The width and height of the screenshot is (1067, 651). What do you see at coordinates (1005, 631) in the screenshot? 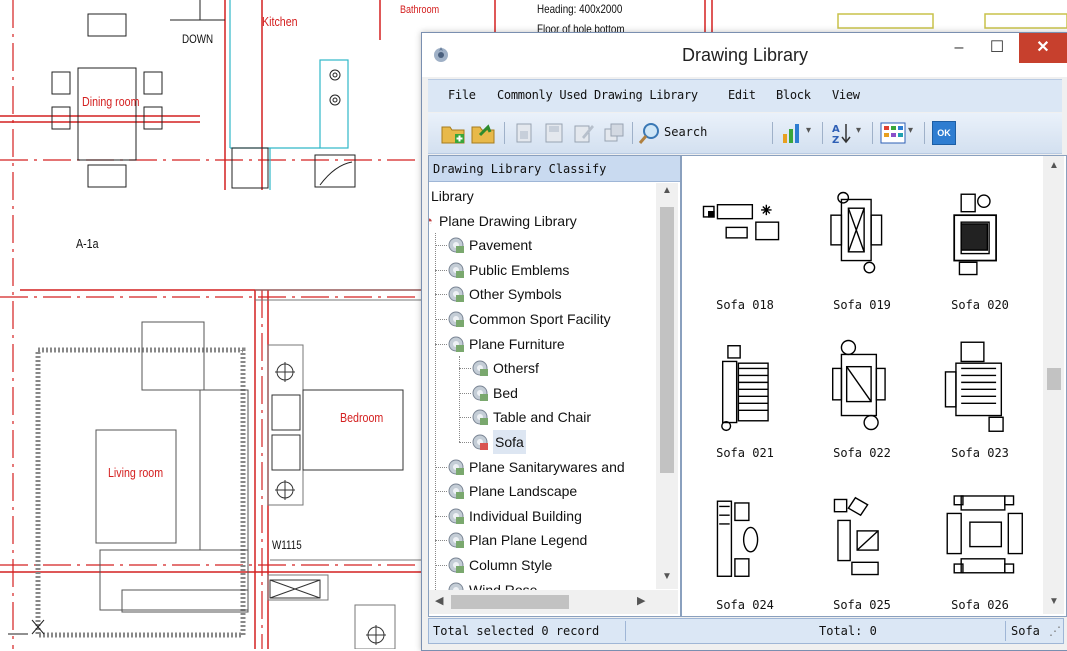
I see `status-separator` at bounding box center [1005, 631].